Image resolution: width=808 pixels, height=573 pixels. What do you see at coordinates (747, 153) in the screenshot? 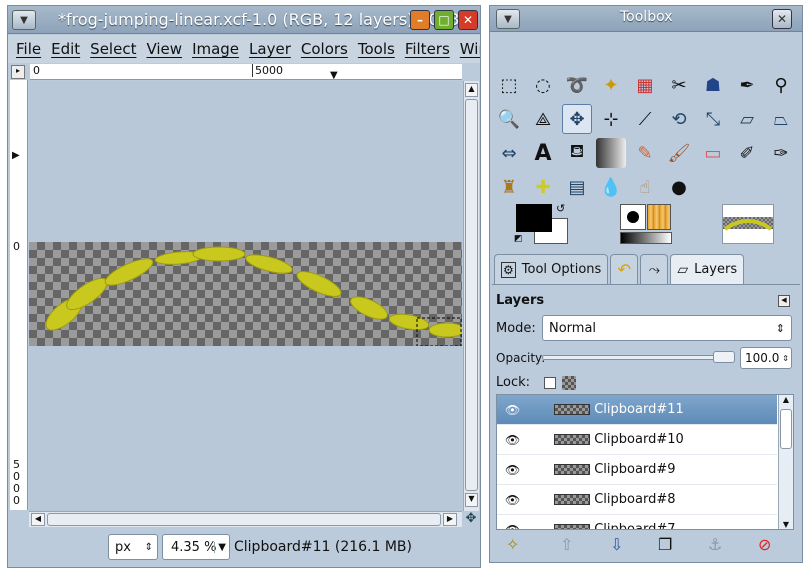
I see `airbrush-icon: ✐` at bounding box center [747, 153].